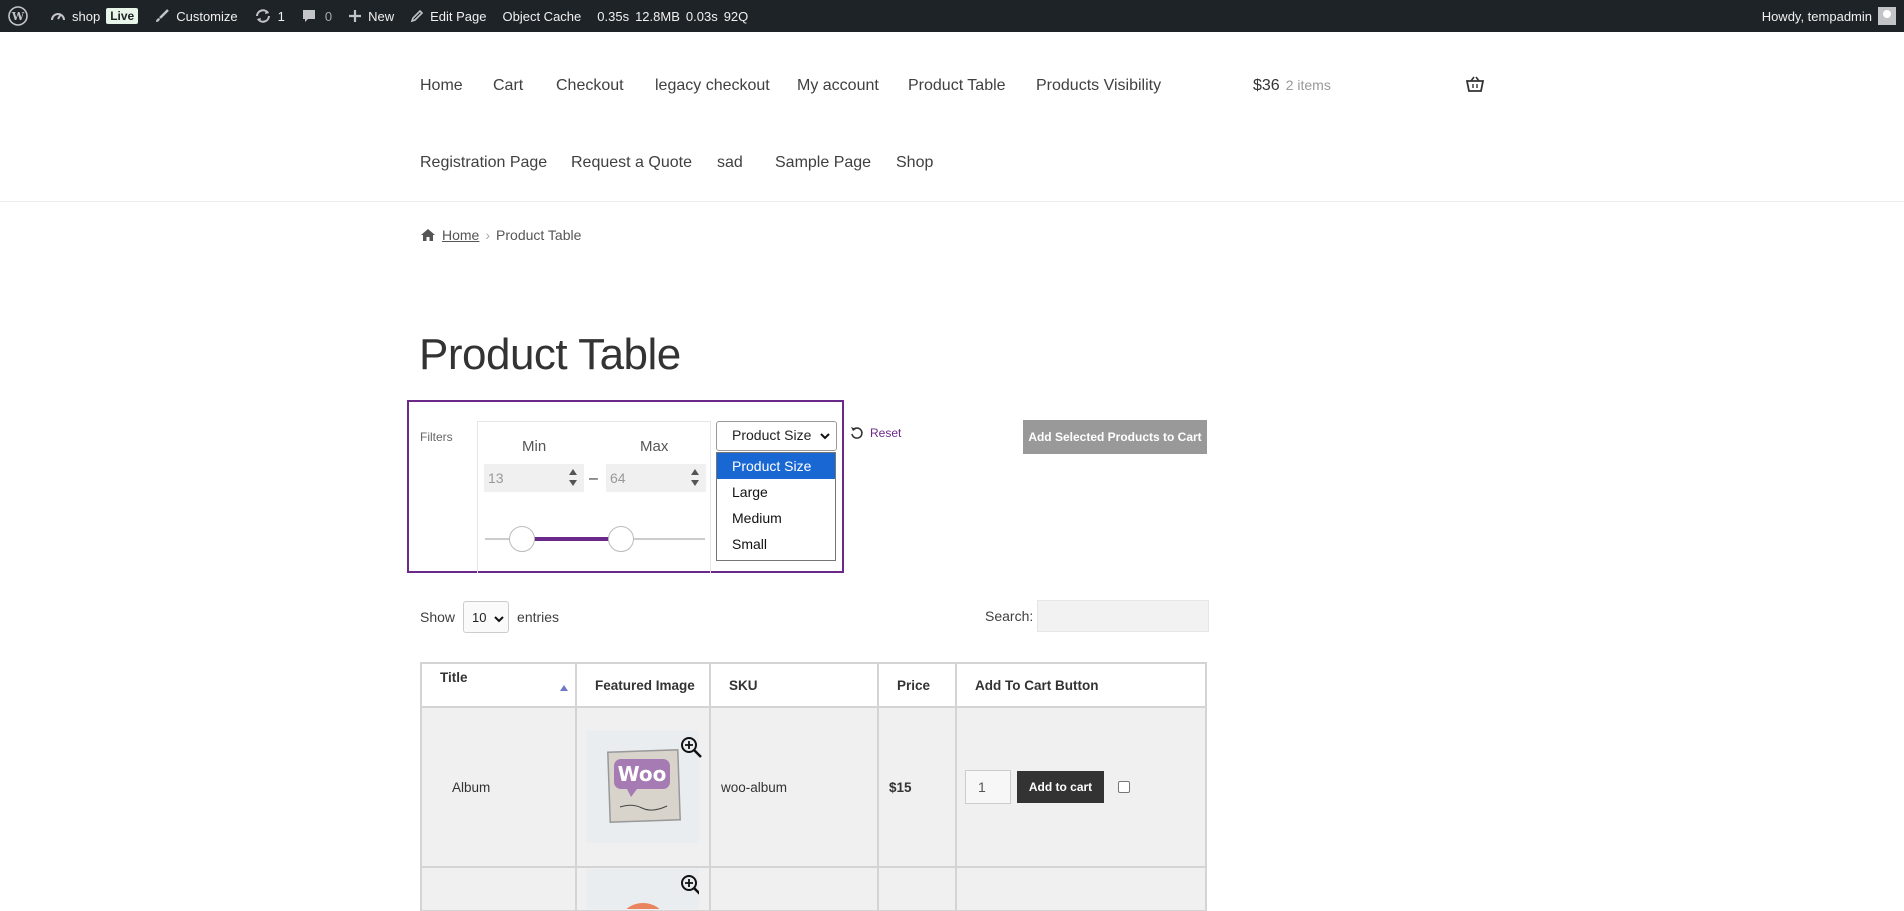  What do you see at coordinates (695, 478) in the screenshot?
I see `max-spinner-icon` at bounding box center [695, 478].